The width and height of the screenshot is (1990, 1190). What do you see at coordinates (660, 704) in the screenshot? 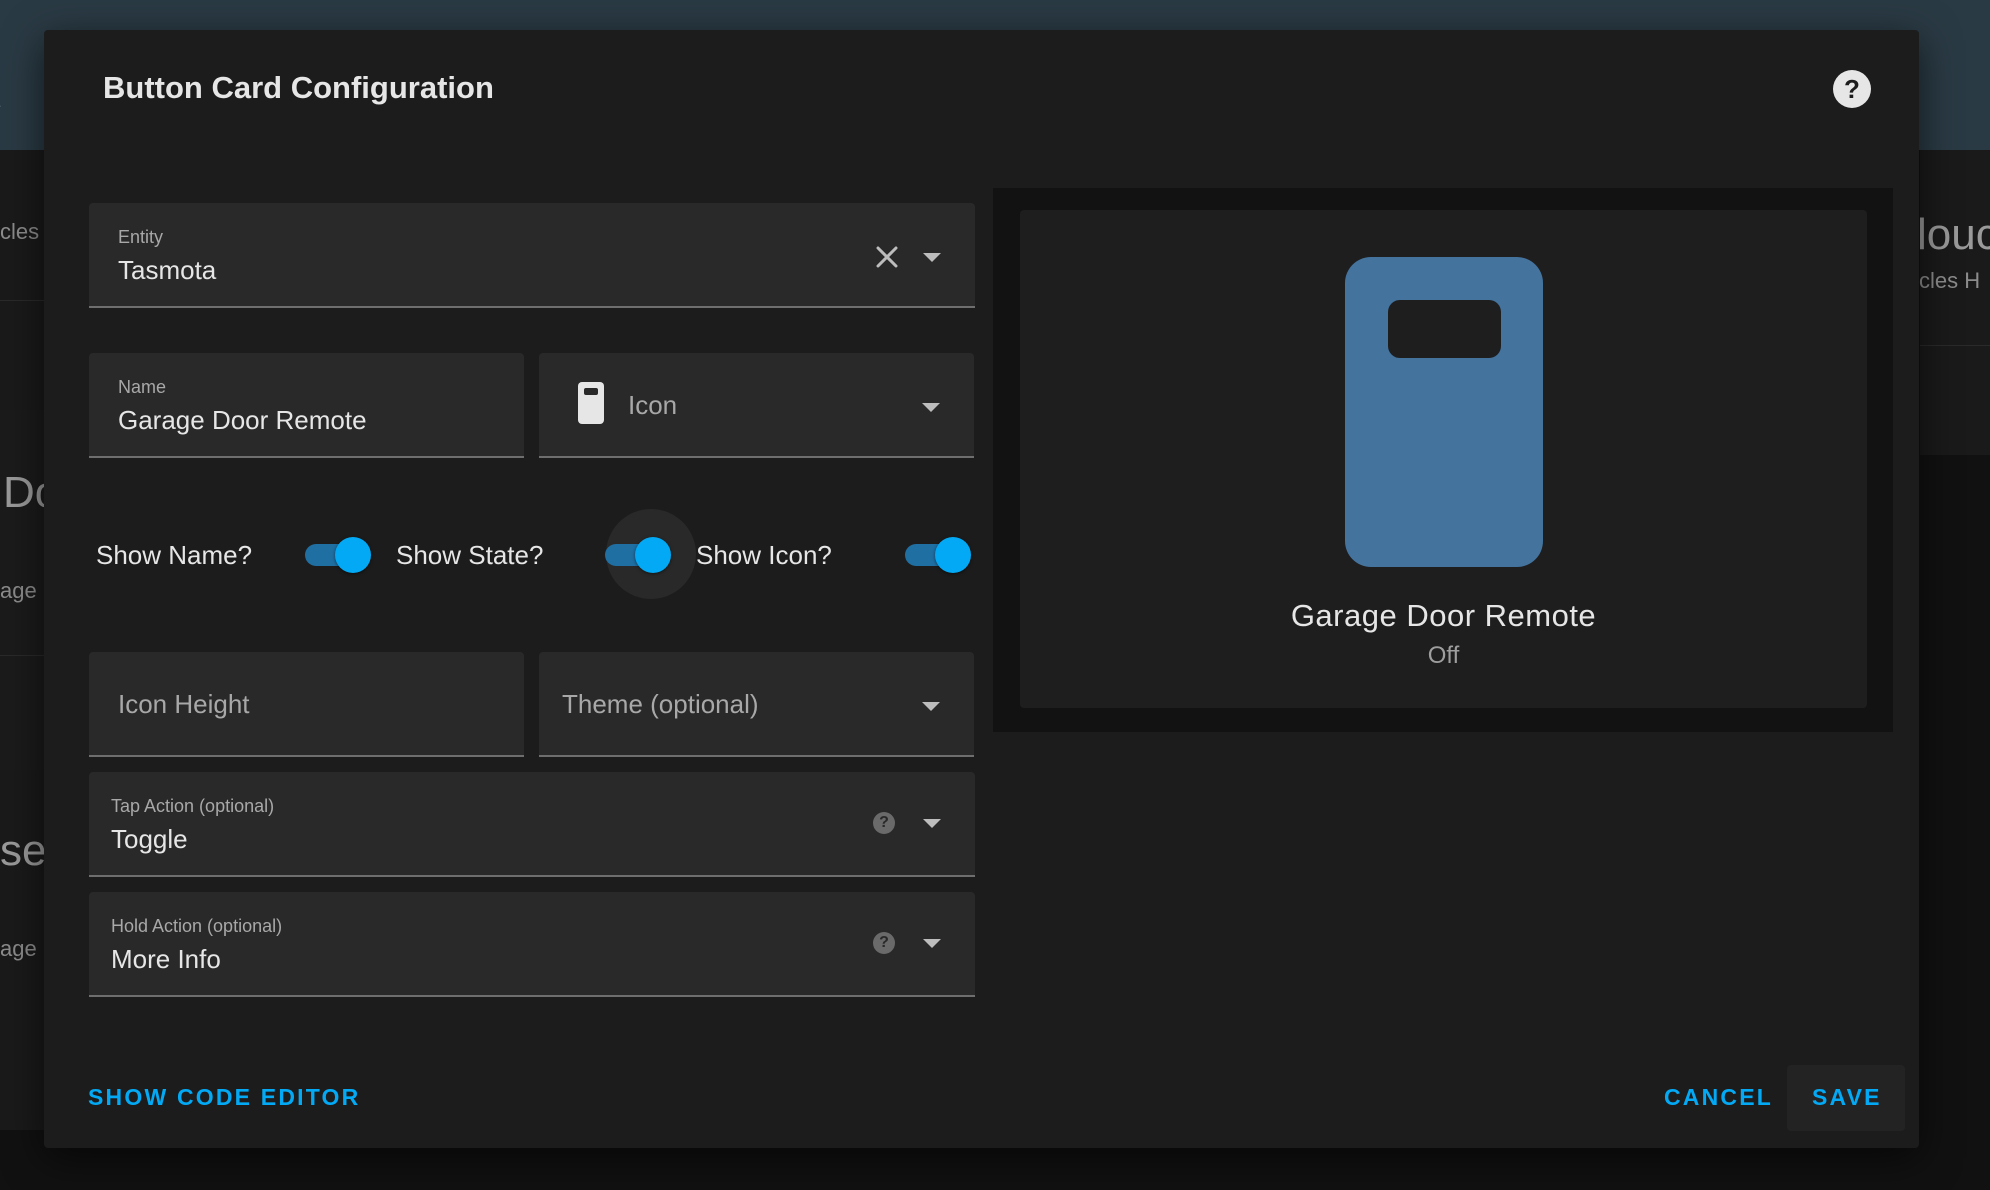
I see `theme-placeholder: Theme (optional)` at bounding box center [660, 704].